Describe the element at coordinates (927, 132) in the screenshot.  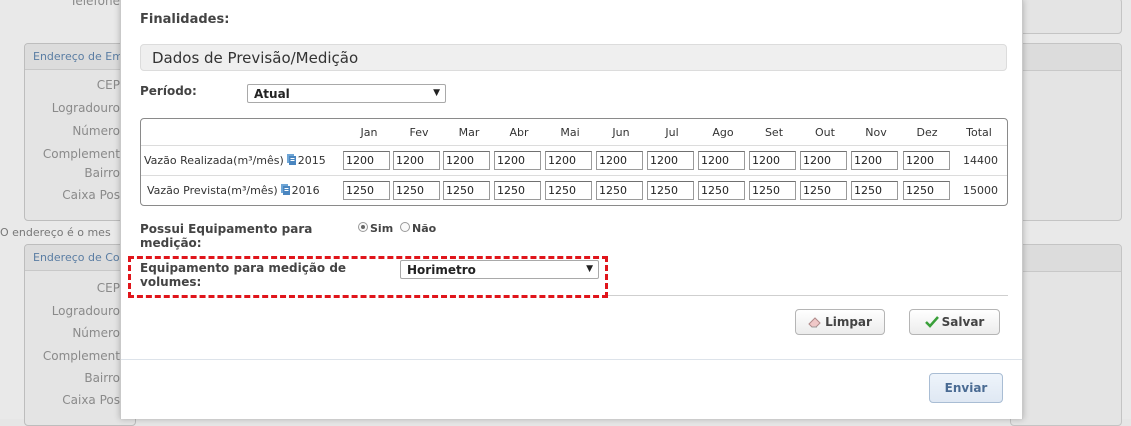
I see `table-header-cell: Dez` at that location.